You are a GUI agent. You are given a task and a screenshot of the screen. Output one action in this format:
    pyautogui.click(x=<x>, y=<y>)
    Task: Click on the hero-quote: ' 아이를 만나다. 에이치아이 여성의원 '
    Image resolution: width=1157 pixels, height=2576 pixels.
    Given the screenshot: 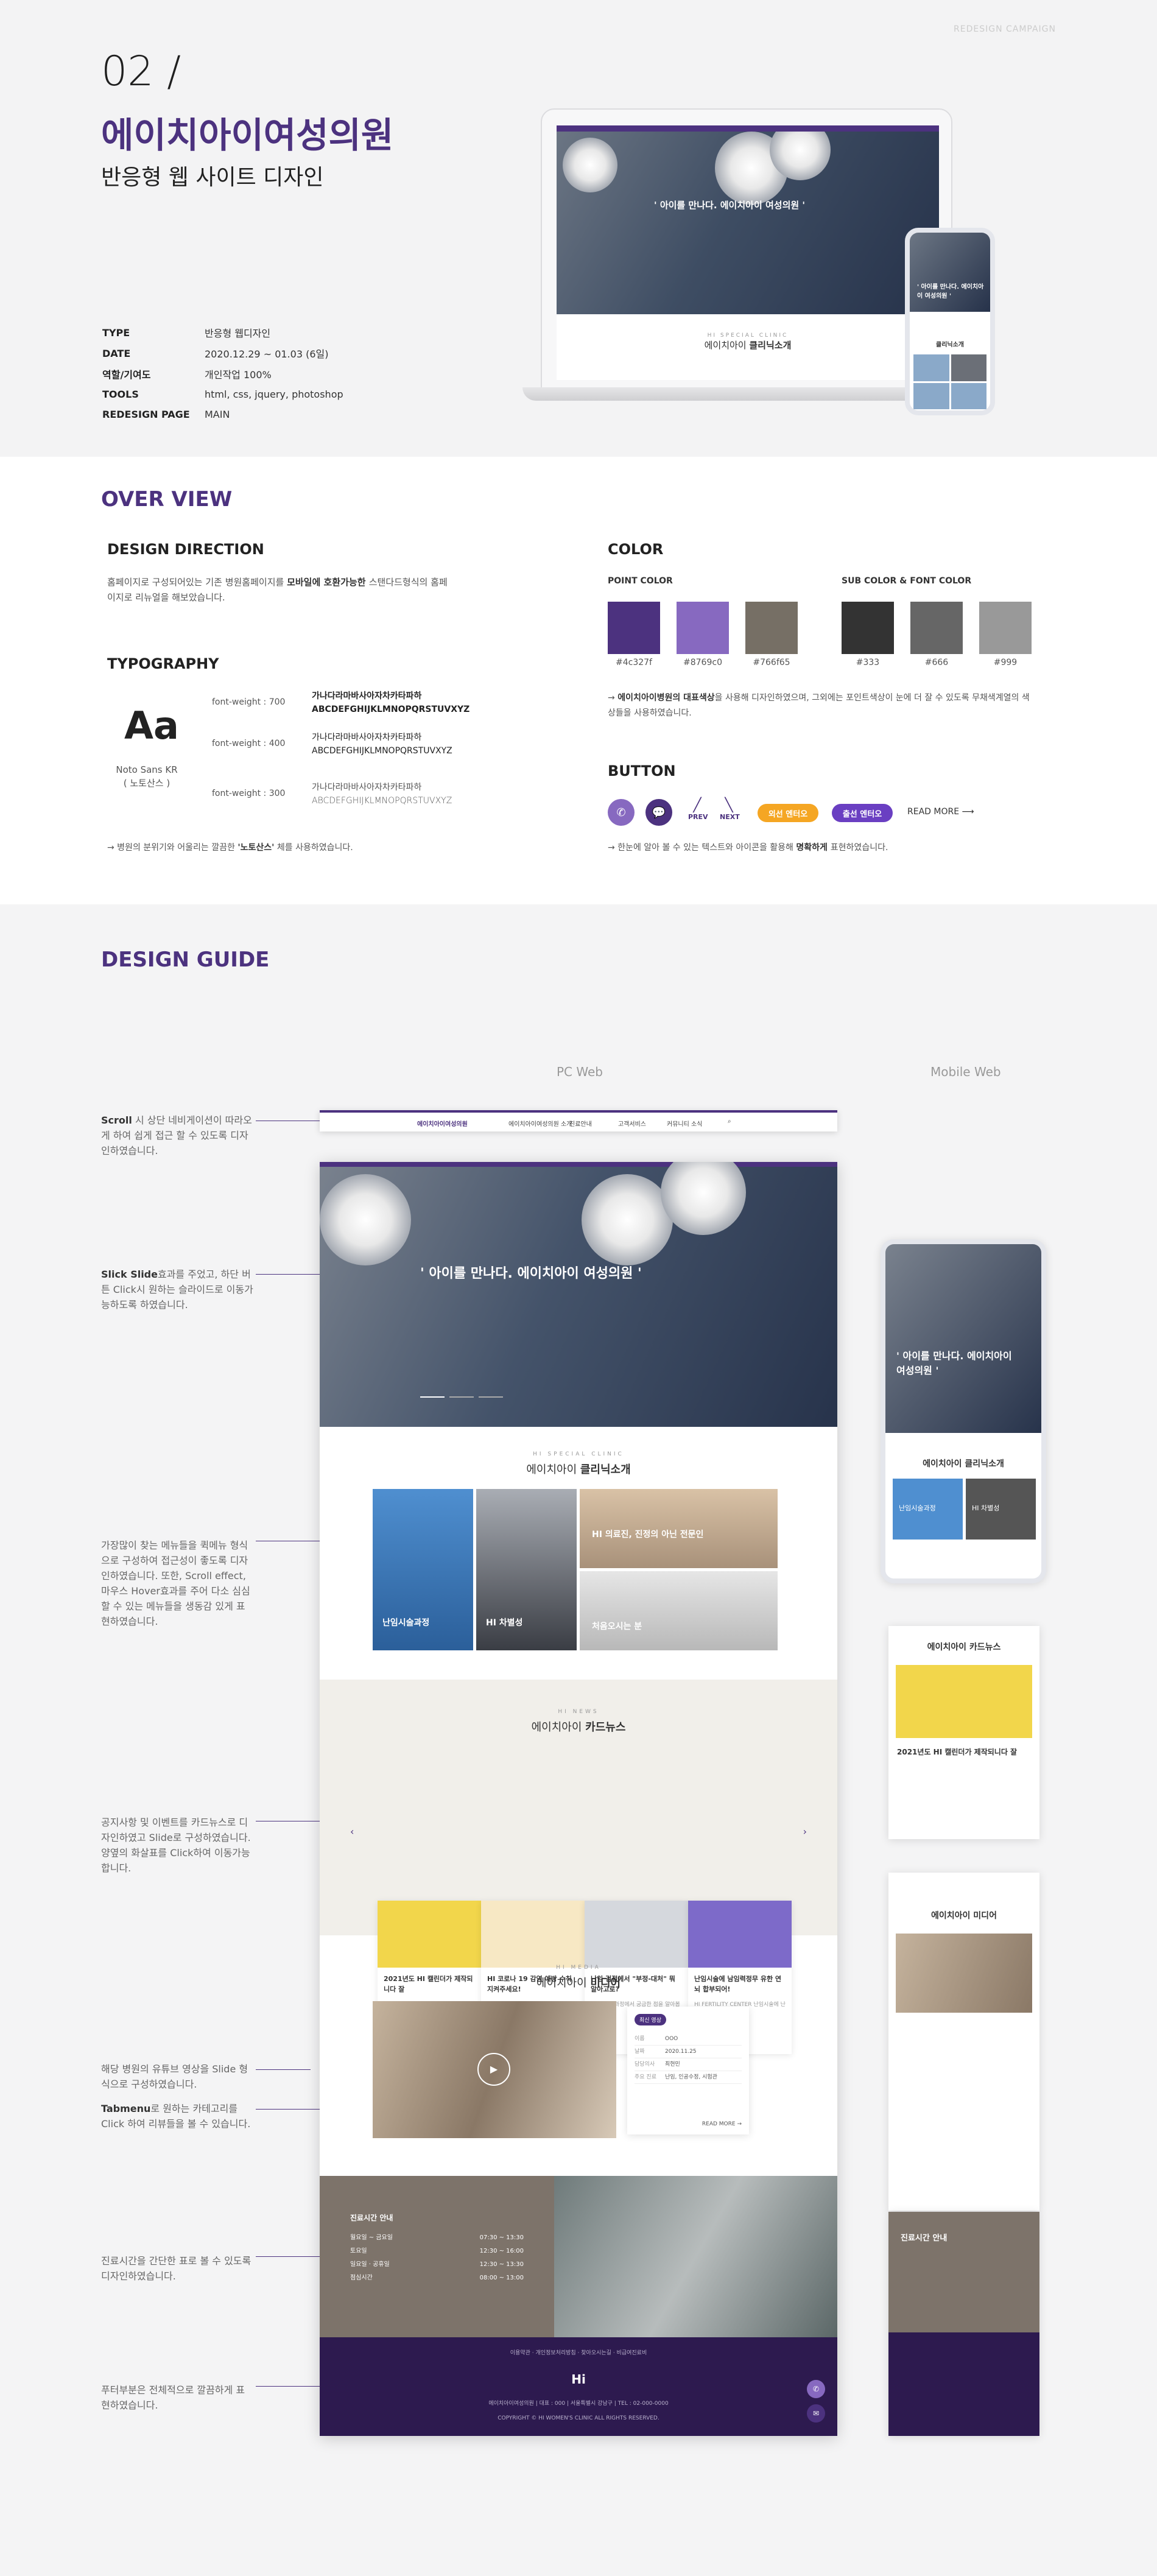 What is the action you would take?
    pyautogui.click(x=730, y=205)
    